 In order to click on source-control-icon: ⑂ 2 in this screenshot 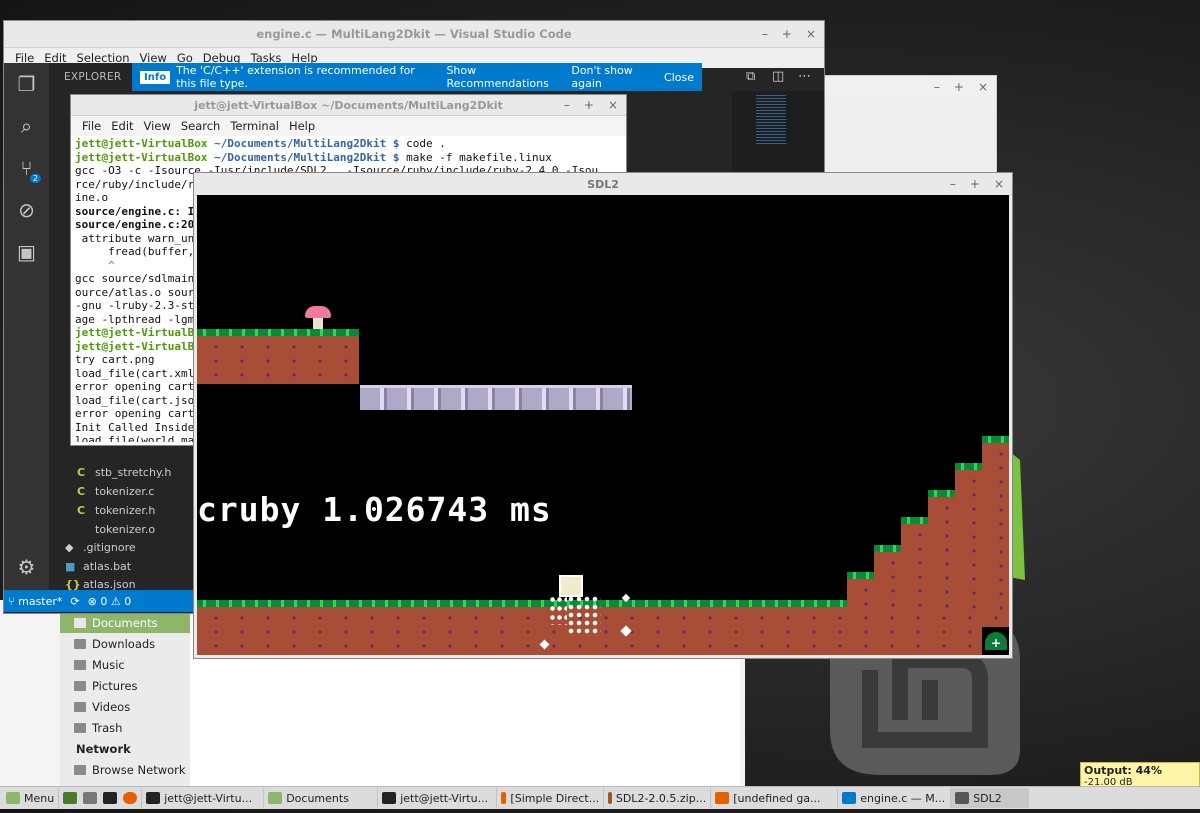, I will do `click(26, 168)`.